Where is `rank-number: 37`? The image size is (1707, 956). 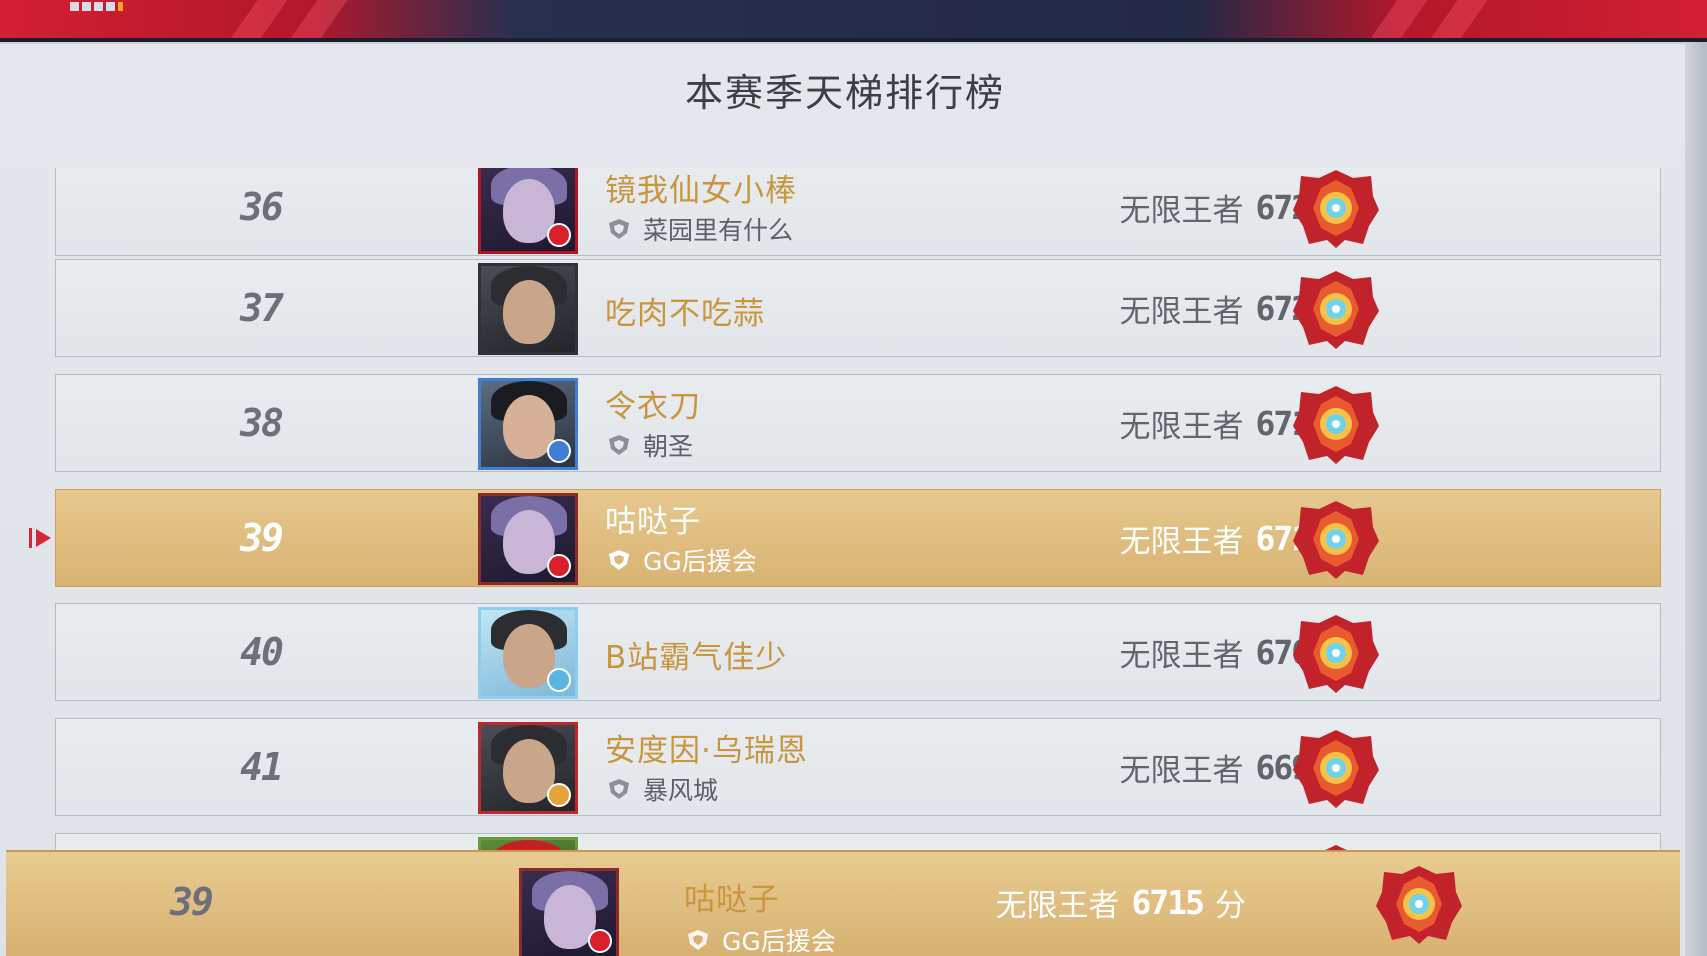
rank-number: 37 is located at coordinates (262, 308).